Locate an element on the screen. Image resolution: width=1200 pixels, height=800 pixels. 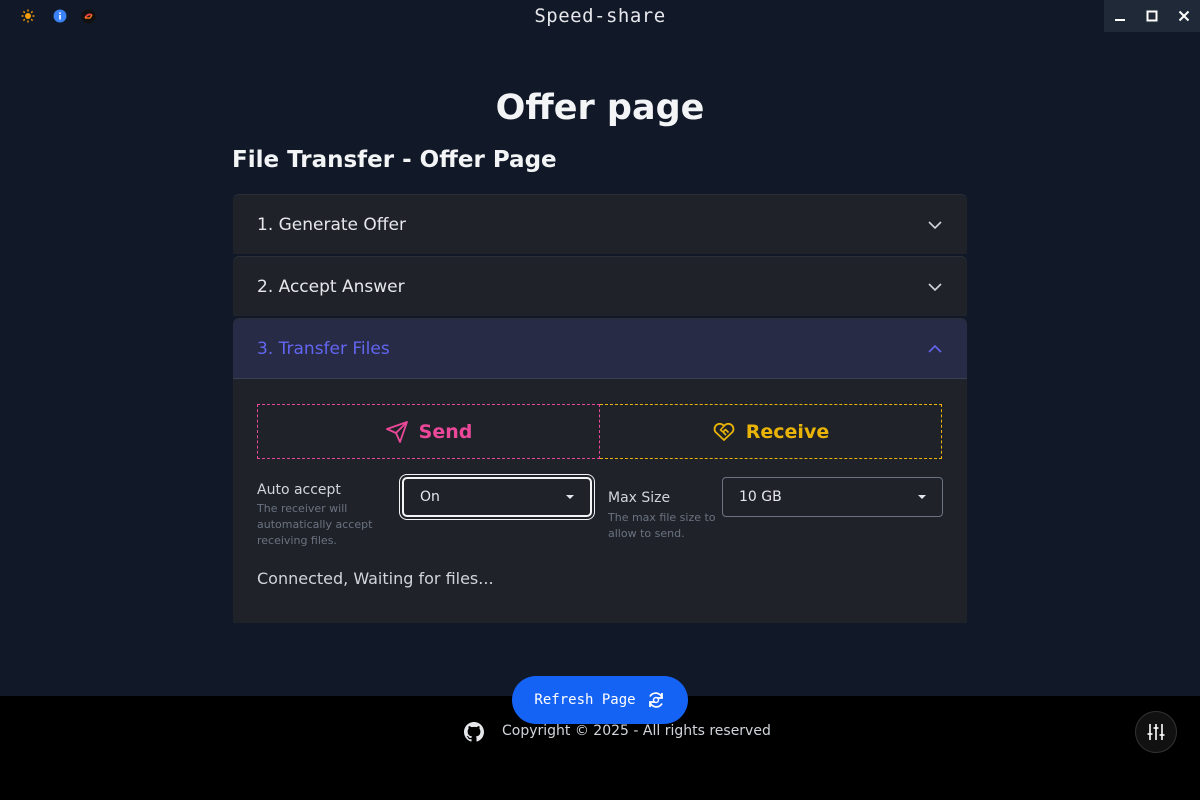
page-title: Offer page is located at coordinates (600, 108).